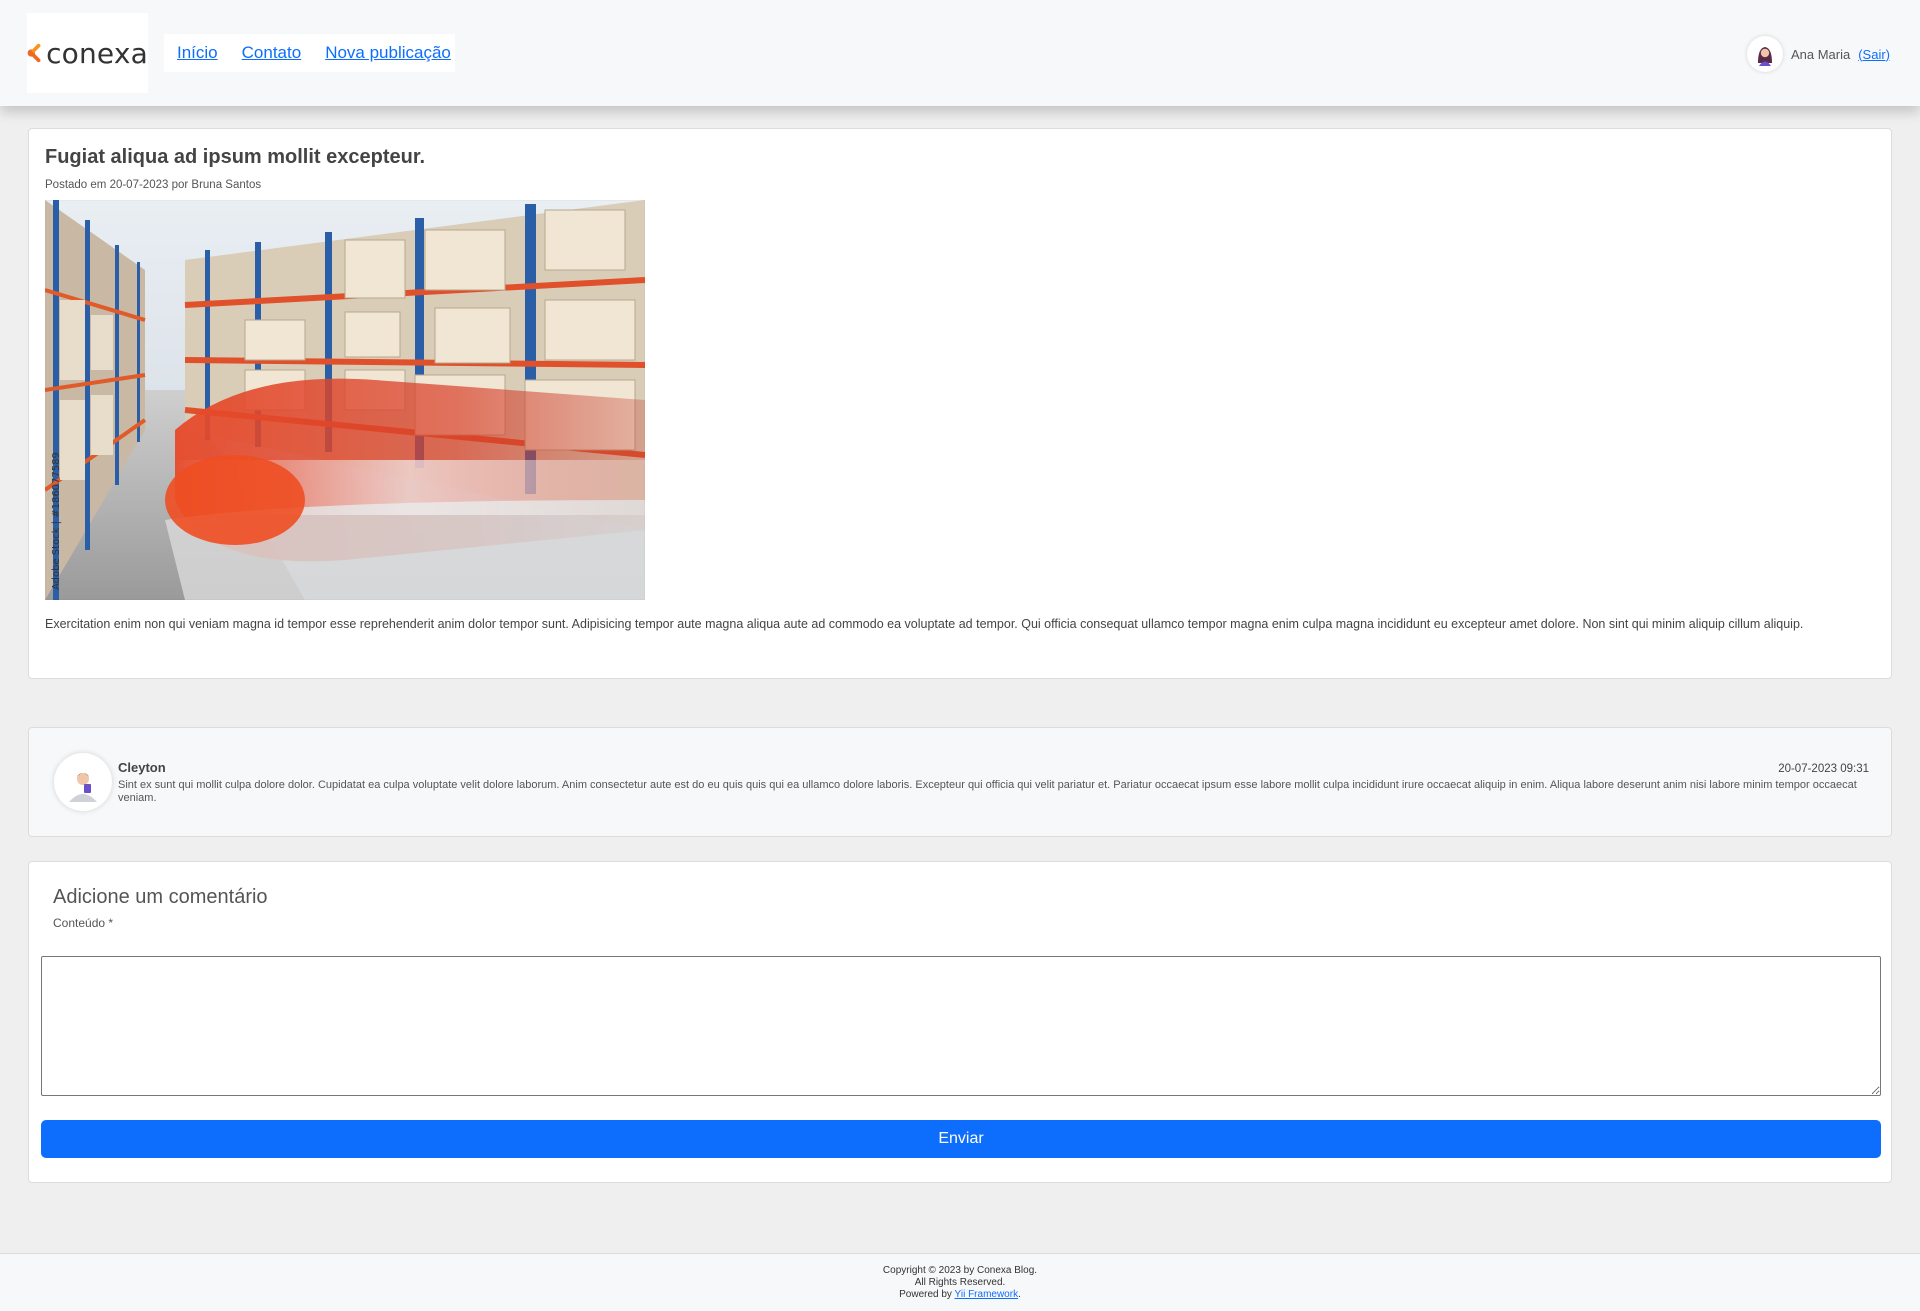 This screenshot has height=1311, width=1920. I want to click on footer-rights: All Rights Reserved., so click(960, 1282).